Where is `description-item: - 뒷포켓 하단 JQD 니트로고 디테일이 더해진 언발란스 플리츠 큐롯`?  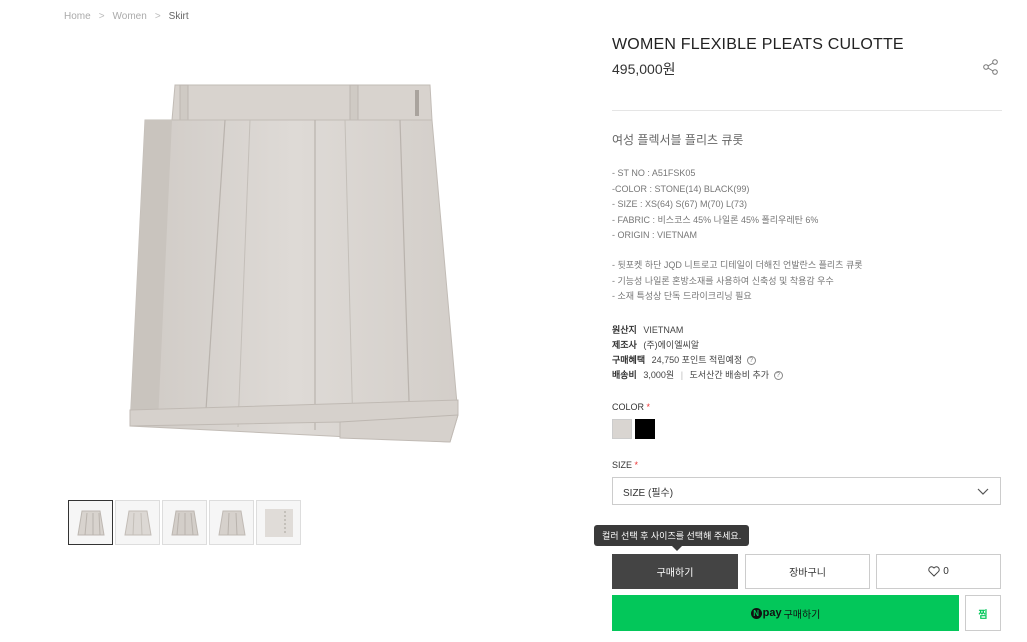
description-item: - 뒷포켓 하단 JQD 니트로고 디테일이 더해진 언발란스 플리츠 큐롯 is located at coordinates (737, 265).